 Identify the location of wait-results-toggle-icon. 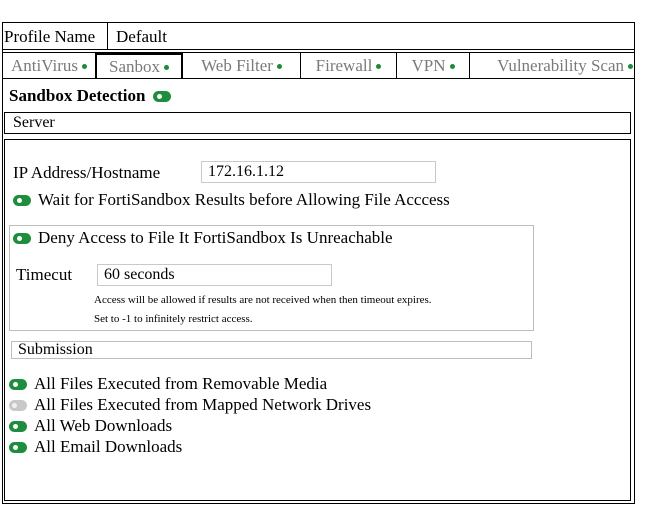
(22, 200).